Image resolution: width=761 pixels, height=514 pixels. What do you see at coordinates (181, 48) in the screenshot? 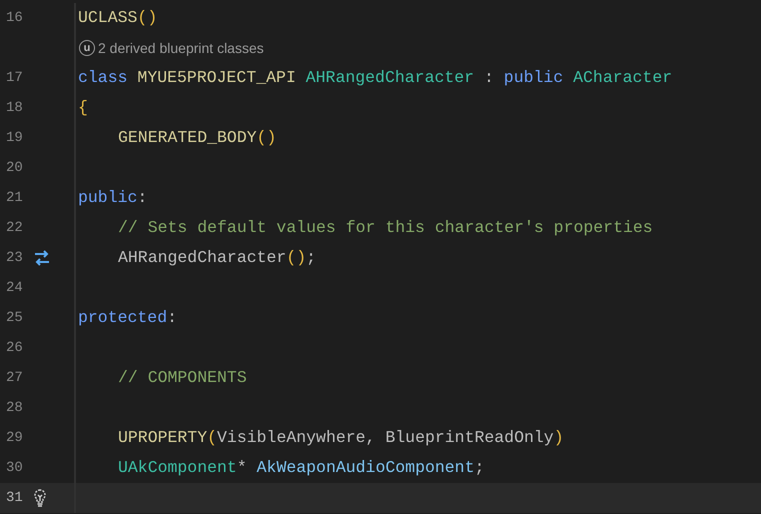
I see `code-hint: 2 derived blueprint classes` at bounding box center [181, 48].